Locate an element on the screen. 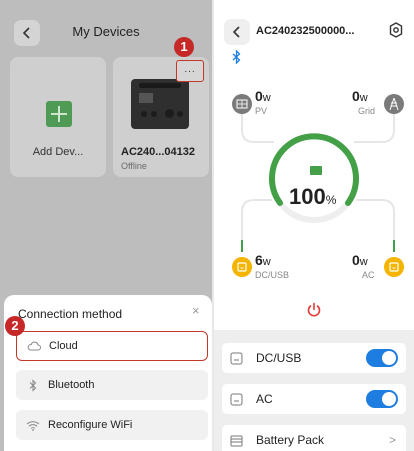 This screenshot has height=451, width=414. ac-row-icon is located at coordinates (240, 399).